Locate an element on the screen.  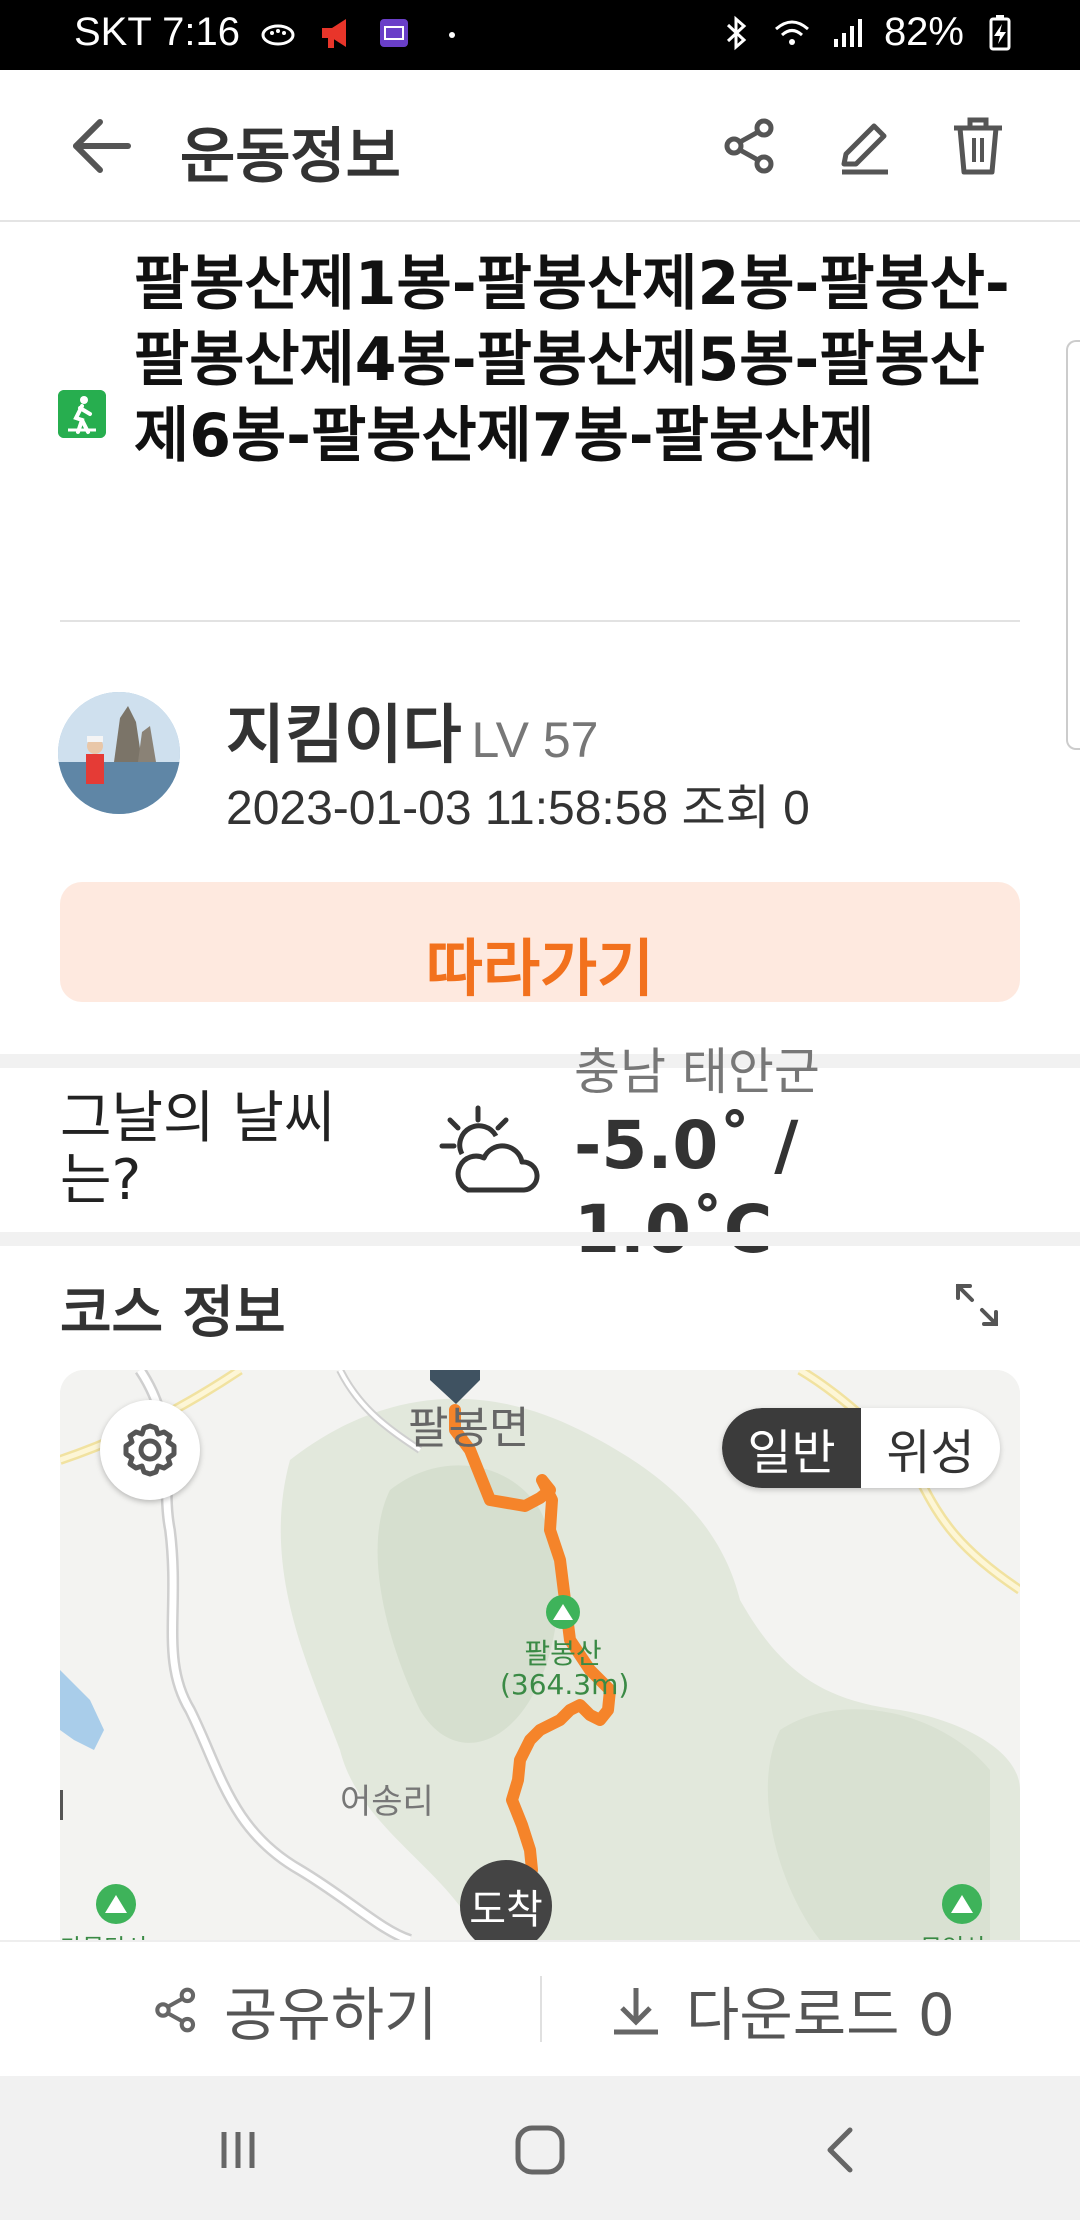
map-label-peak: 팔봉산 is located at coordinates (563, 1653).